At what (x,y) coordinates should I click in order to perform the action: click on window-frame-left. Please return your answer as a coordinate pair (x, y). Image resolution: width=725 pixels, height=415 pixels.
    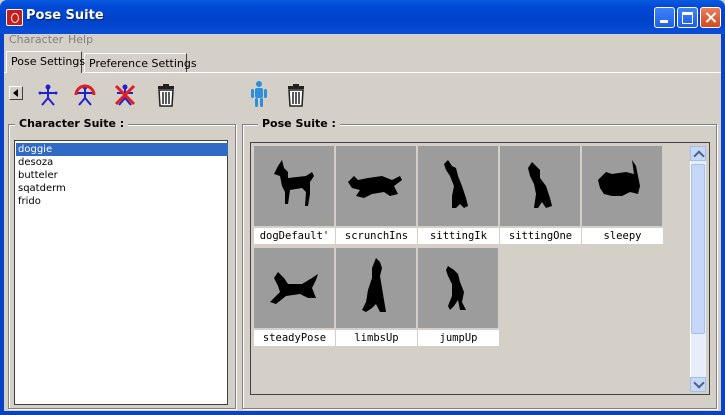
    Looking at the image, I should click on (2, 224).